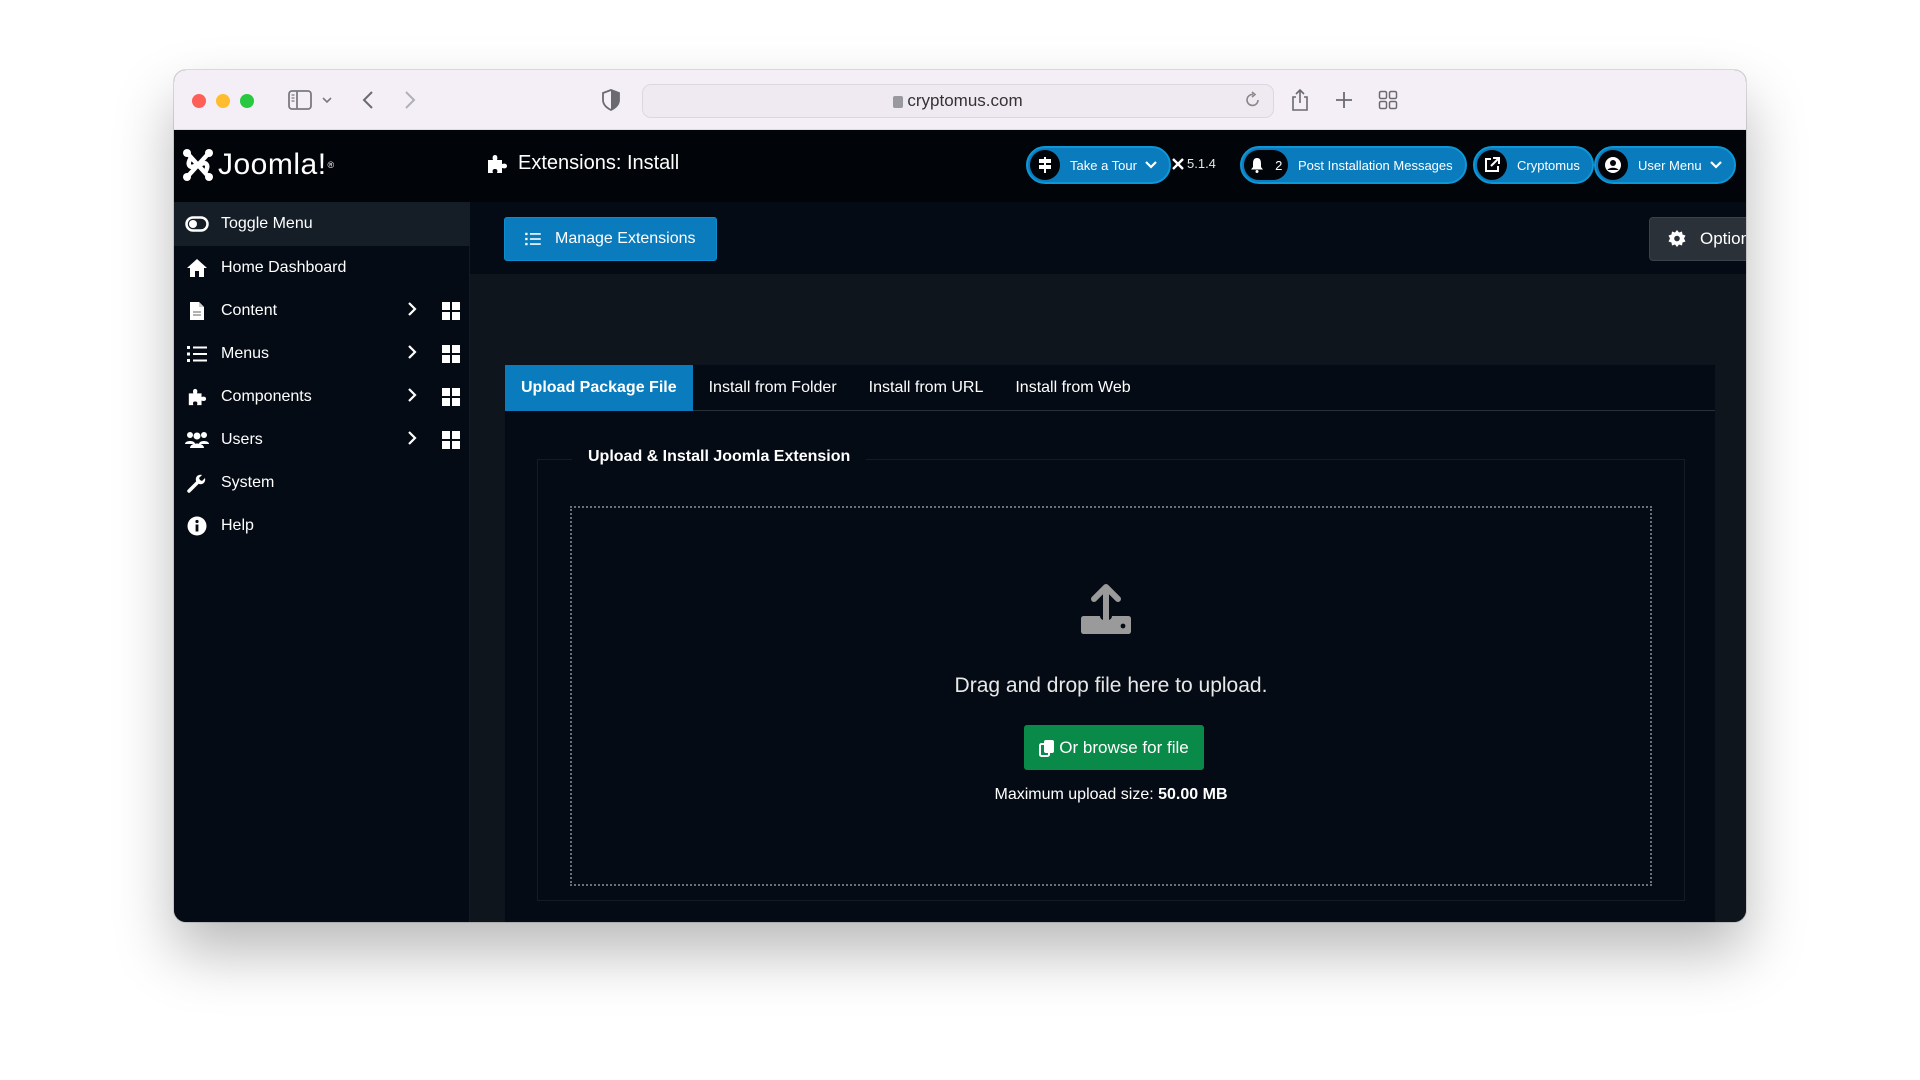  Describe the element at coordinates (322, 396) in the screenshot. I see `sidebar-item-components: Components` at that location.